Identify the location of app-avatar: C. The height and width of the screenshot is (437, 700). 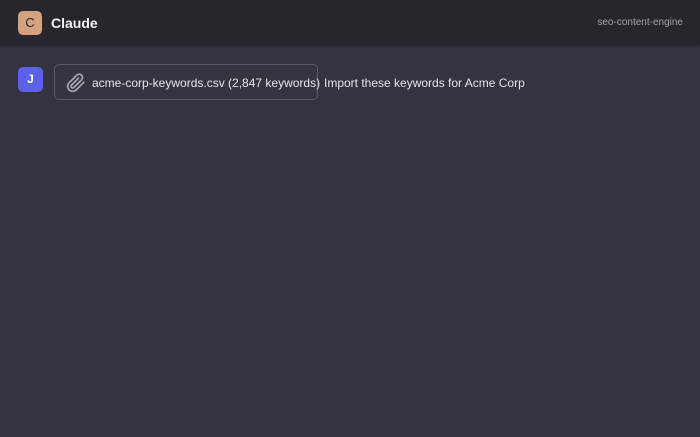
(30, 23).